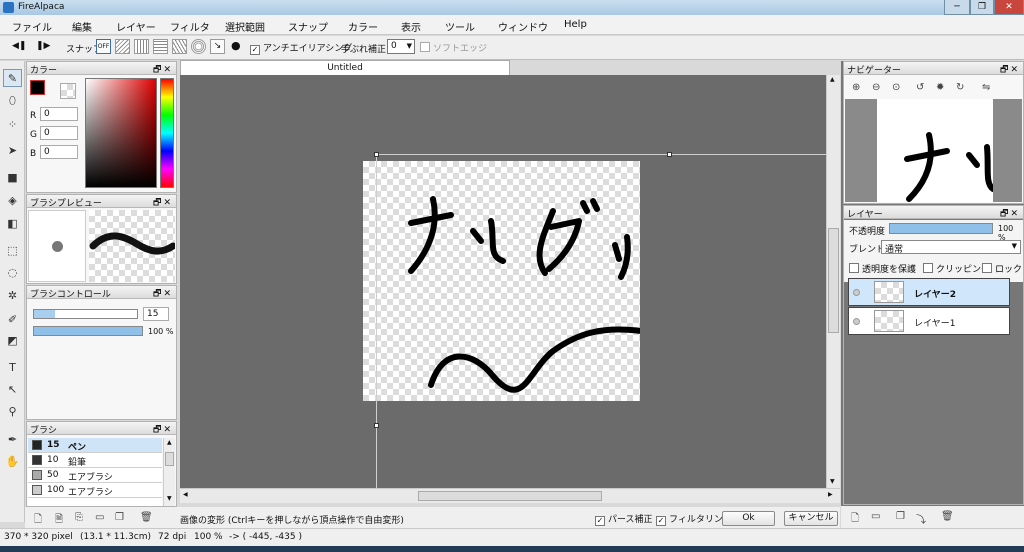 This screenshot has width=1024, height=552. What do you see at coordinates (12, 295) in the screenshot?
I see `magic-wand-icon: ✲` at bounding box center [12, 295].